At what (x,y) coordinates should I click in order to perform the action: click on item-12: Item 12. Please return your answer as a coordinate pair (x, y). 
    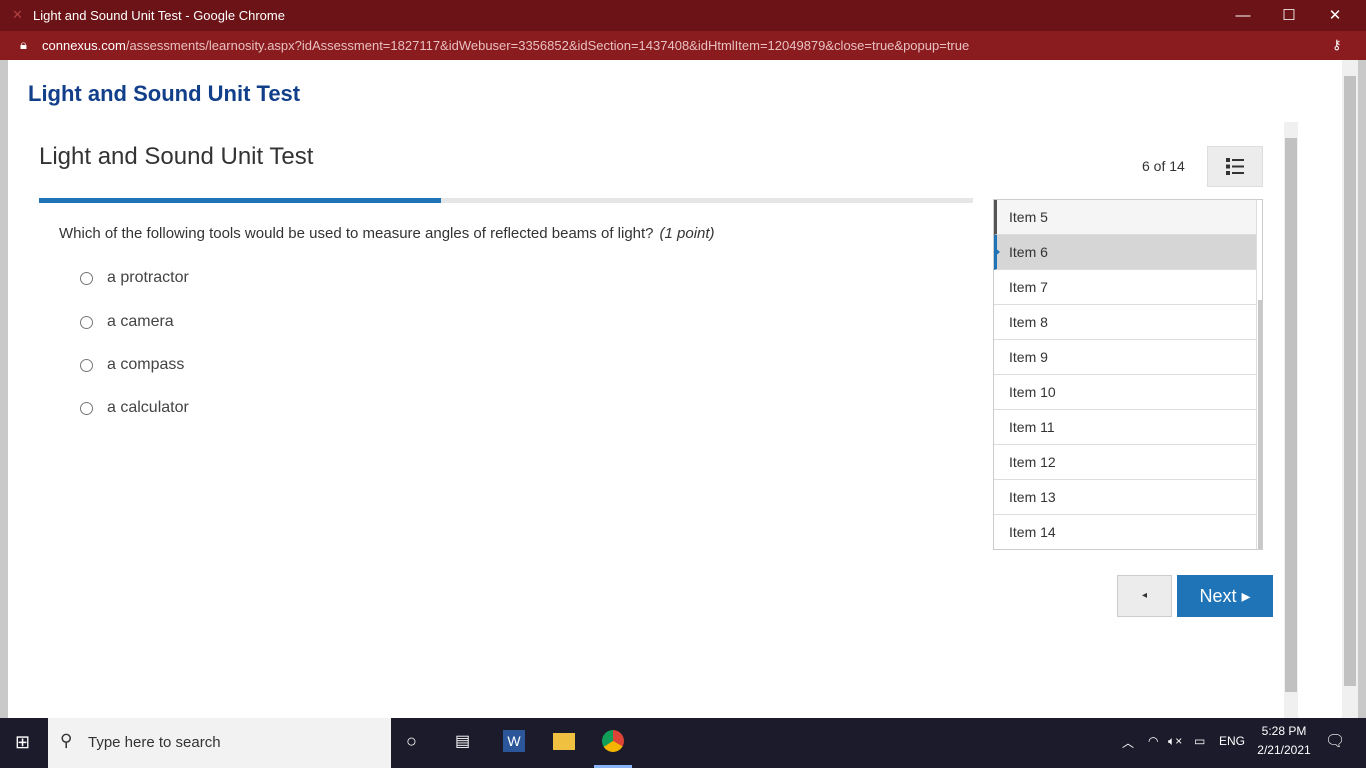
    Looking at the image, I should click on (1125, 462).